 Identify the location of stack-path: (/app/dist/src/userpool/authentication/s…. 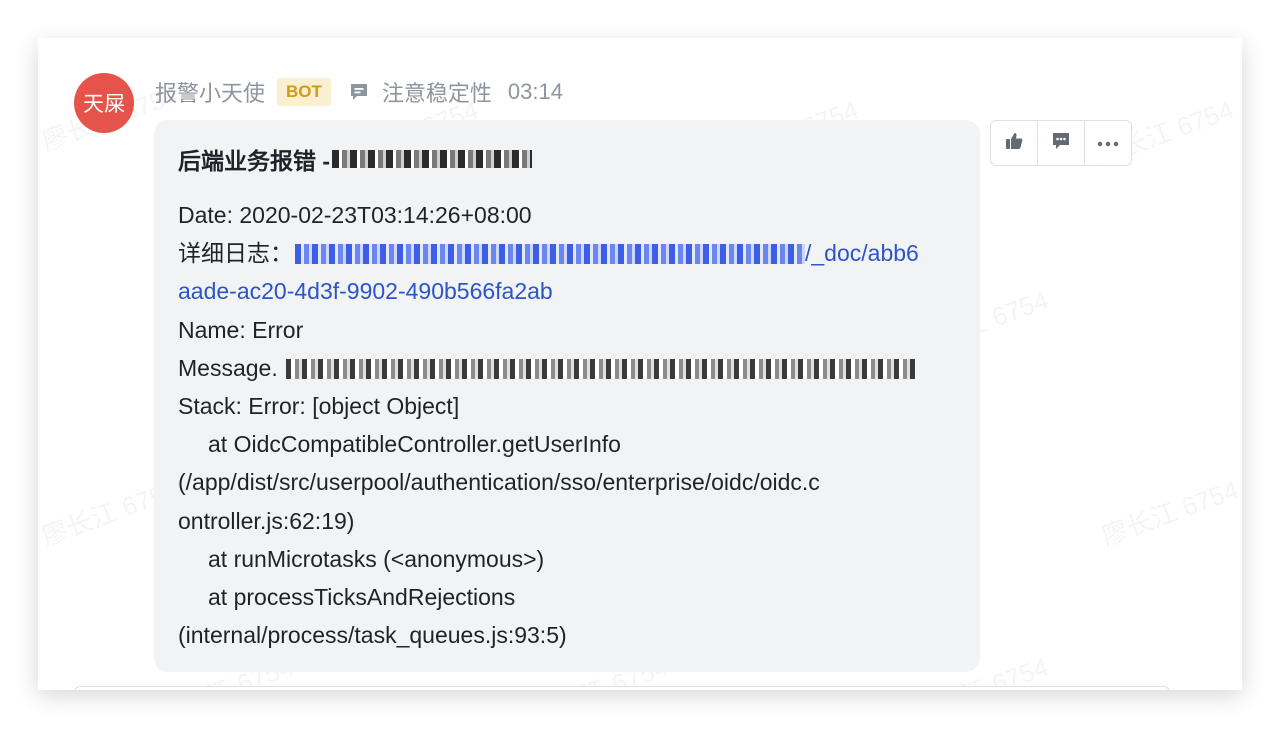
(499, 482).